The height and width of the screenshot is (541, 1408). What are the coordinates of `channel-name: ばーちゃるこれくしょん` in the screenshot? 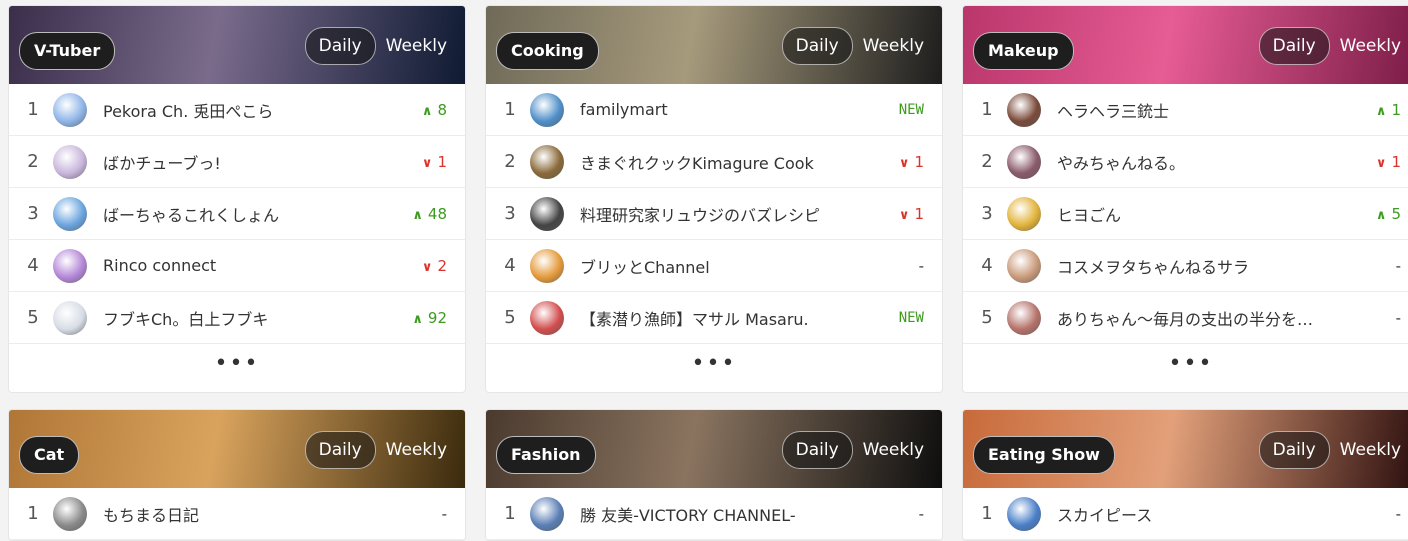 It's located at (244, 214).